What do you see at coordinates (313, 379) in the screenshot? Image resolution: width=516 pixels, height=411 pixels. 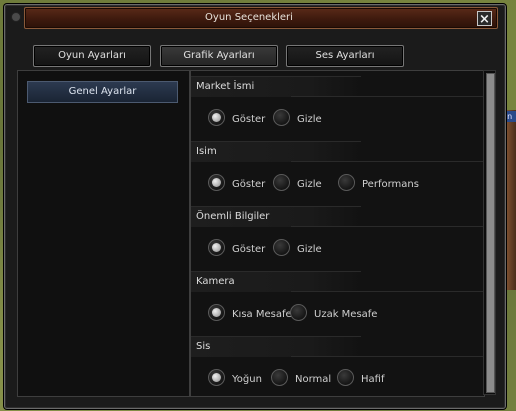 I see `option-label: Normal` at bounding box center [313, 379].